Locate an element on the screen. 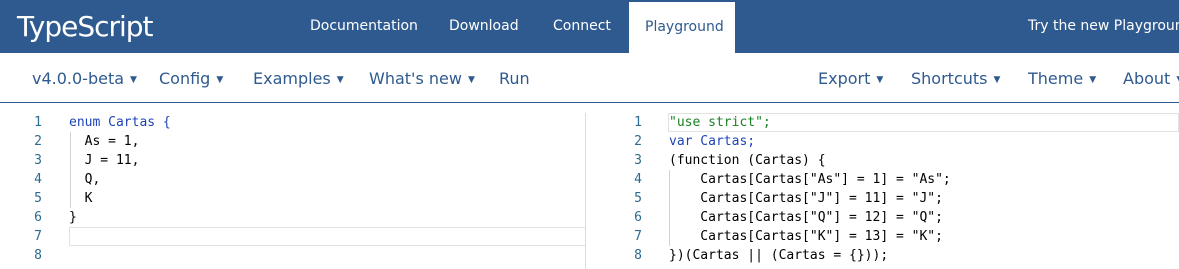 The image size is (1179, 269). code-line: J = 11, is located at coordinates (104, 160).